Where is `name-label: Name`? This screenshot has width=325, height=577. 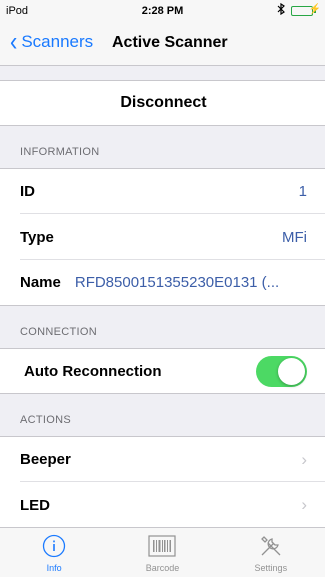
name-label: Name is located at coordinates (40, 282).